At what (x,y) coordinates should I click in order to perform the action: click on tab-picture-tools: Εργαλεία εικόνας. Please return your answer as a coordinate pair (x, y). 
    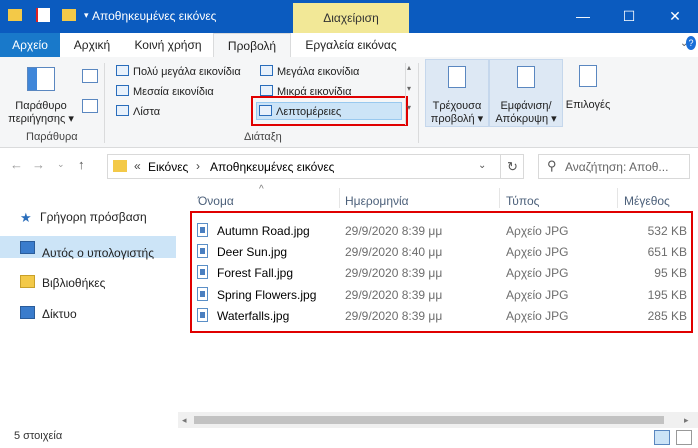
    Looking at the image, I should click on (351, 45).